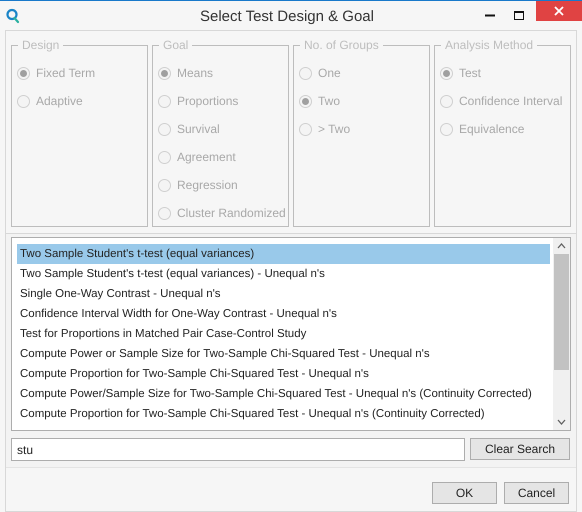  Describe the element at coordinates (283, 314) in the screenshot. I see `procedure-item: Confidence Interval Width for One-Way Contrast - Unequal n's` at that location.